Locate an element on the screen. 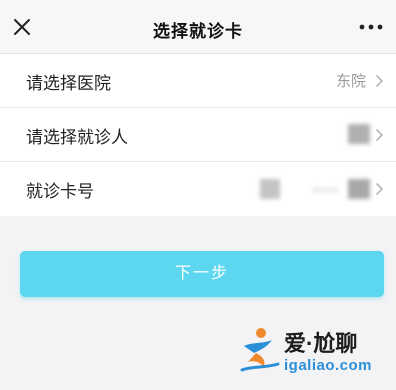 The image size is (396, 390). watermark-url: igaliao.com is located at coordinates (328, 365).